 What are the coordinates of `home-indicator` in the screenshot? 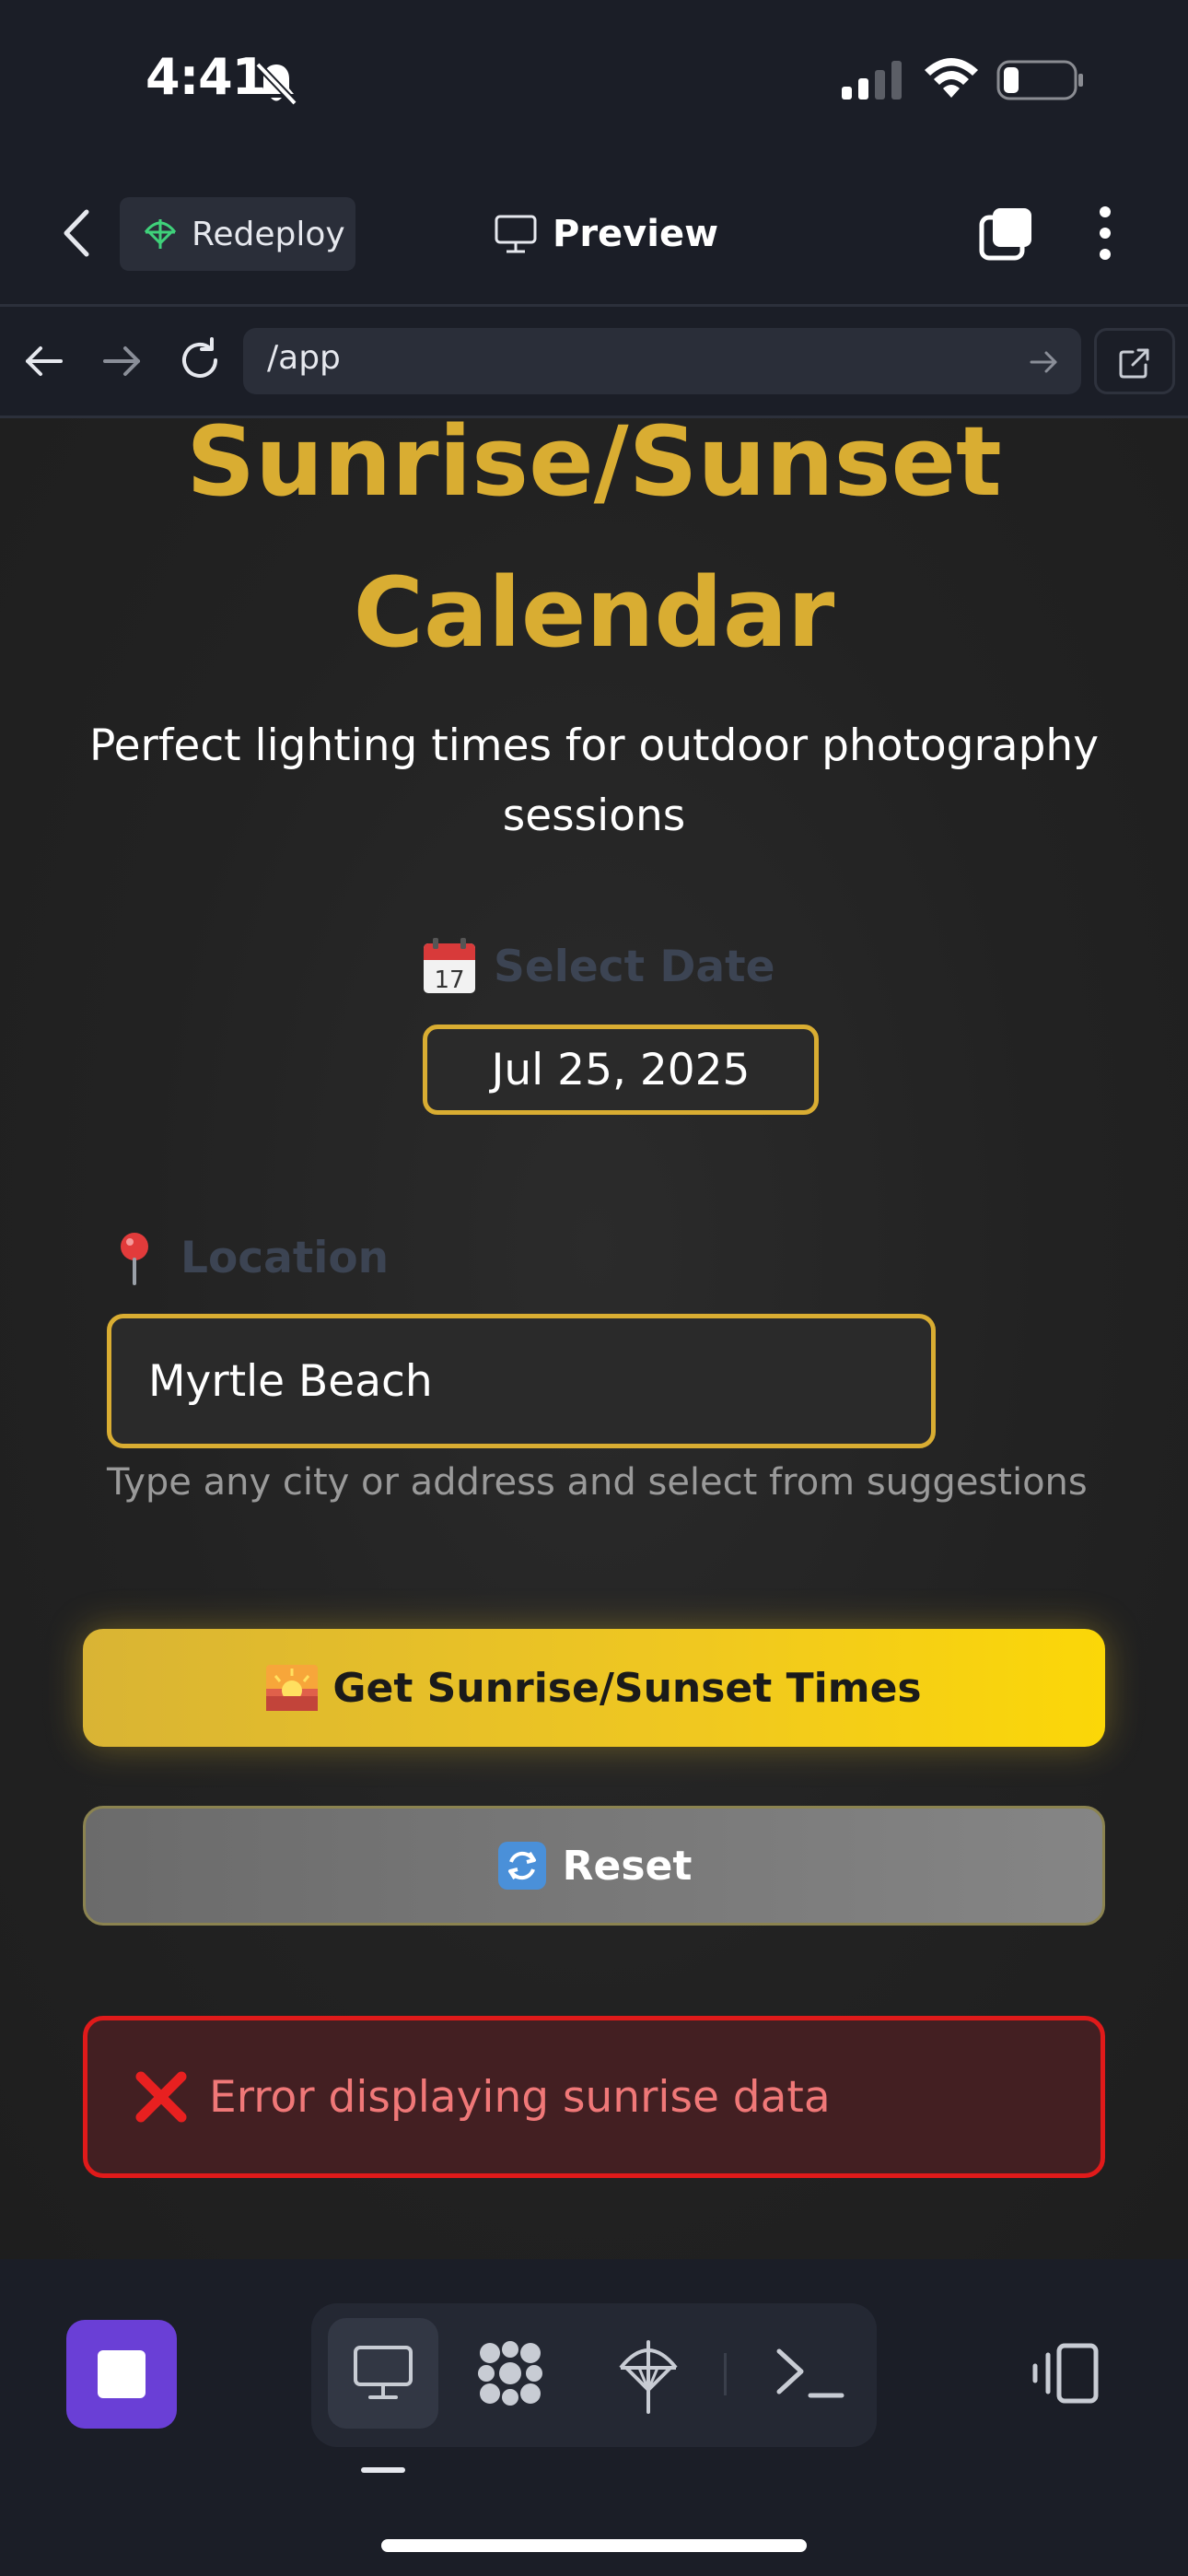 It's located at (594, 2545).